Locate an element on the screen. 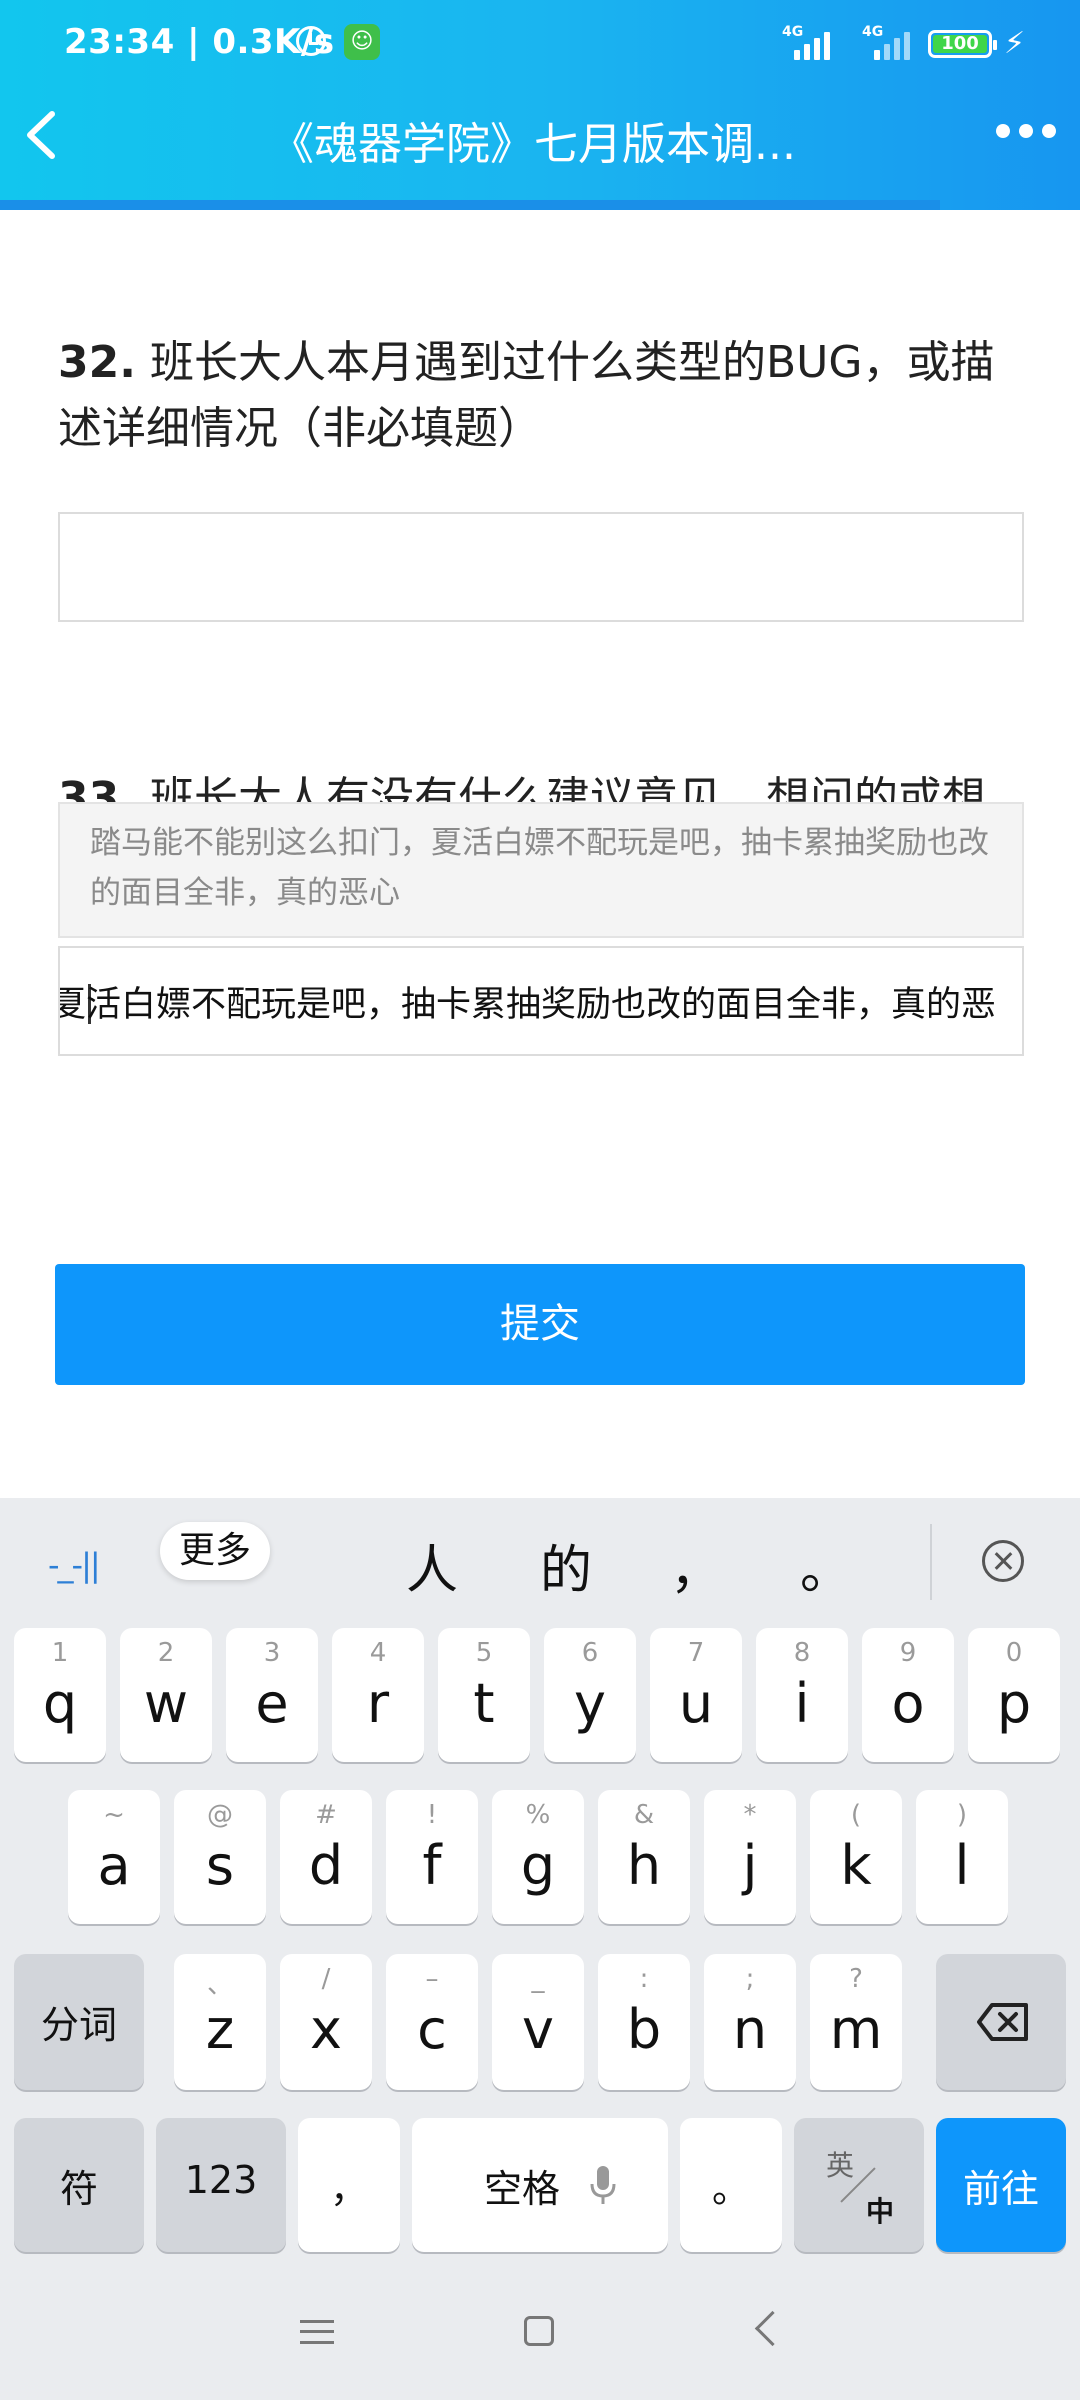  back-button is located at coordinates (42, 135).